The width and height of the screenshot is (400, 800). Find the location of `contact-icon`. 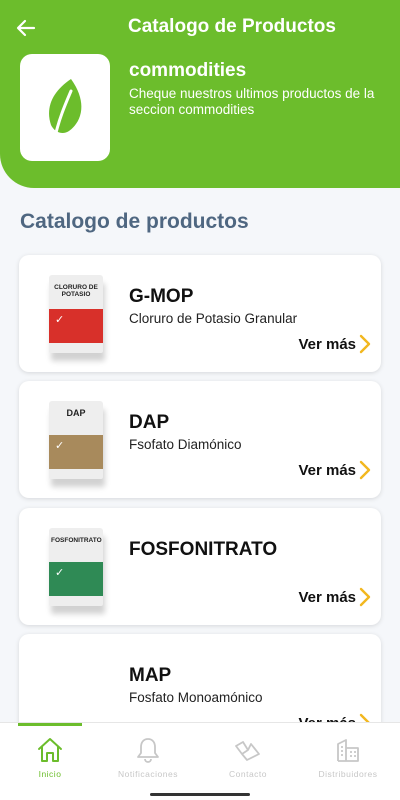

contact-icon is located at coordinates (247, 751).